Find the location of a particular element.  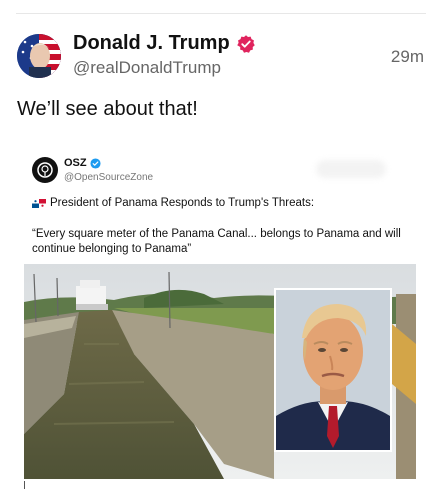

verified-badge-icon is located at coordinates (246, 44).